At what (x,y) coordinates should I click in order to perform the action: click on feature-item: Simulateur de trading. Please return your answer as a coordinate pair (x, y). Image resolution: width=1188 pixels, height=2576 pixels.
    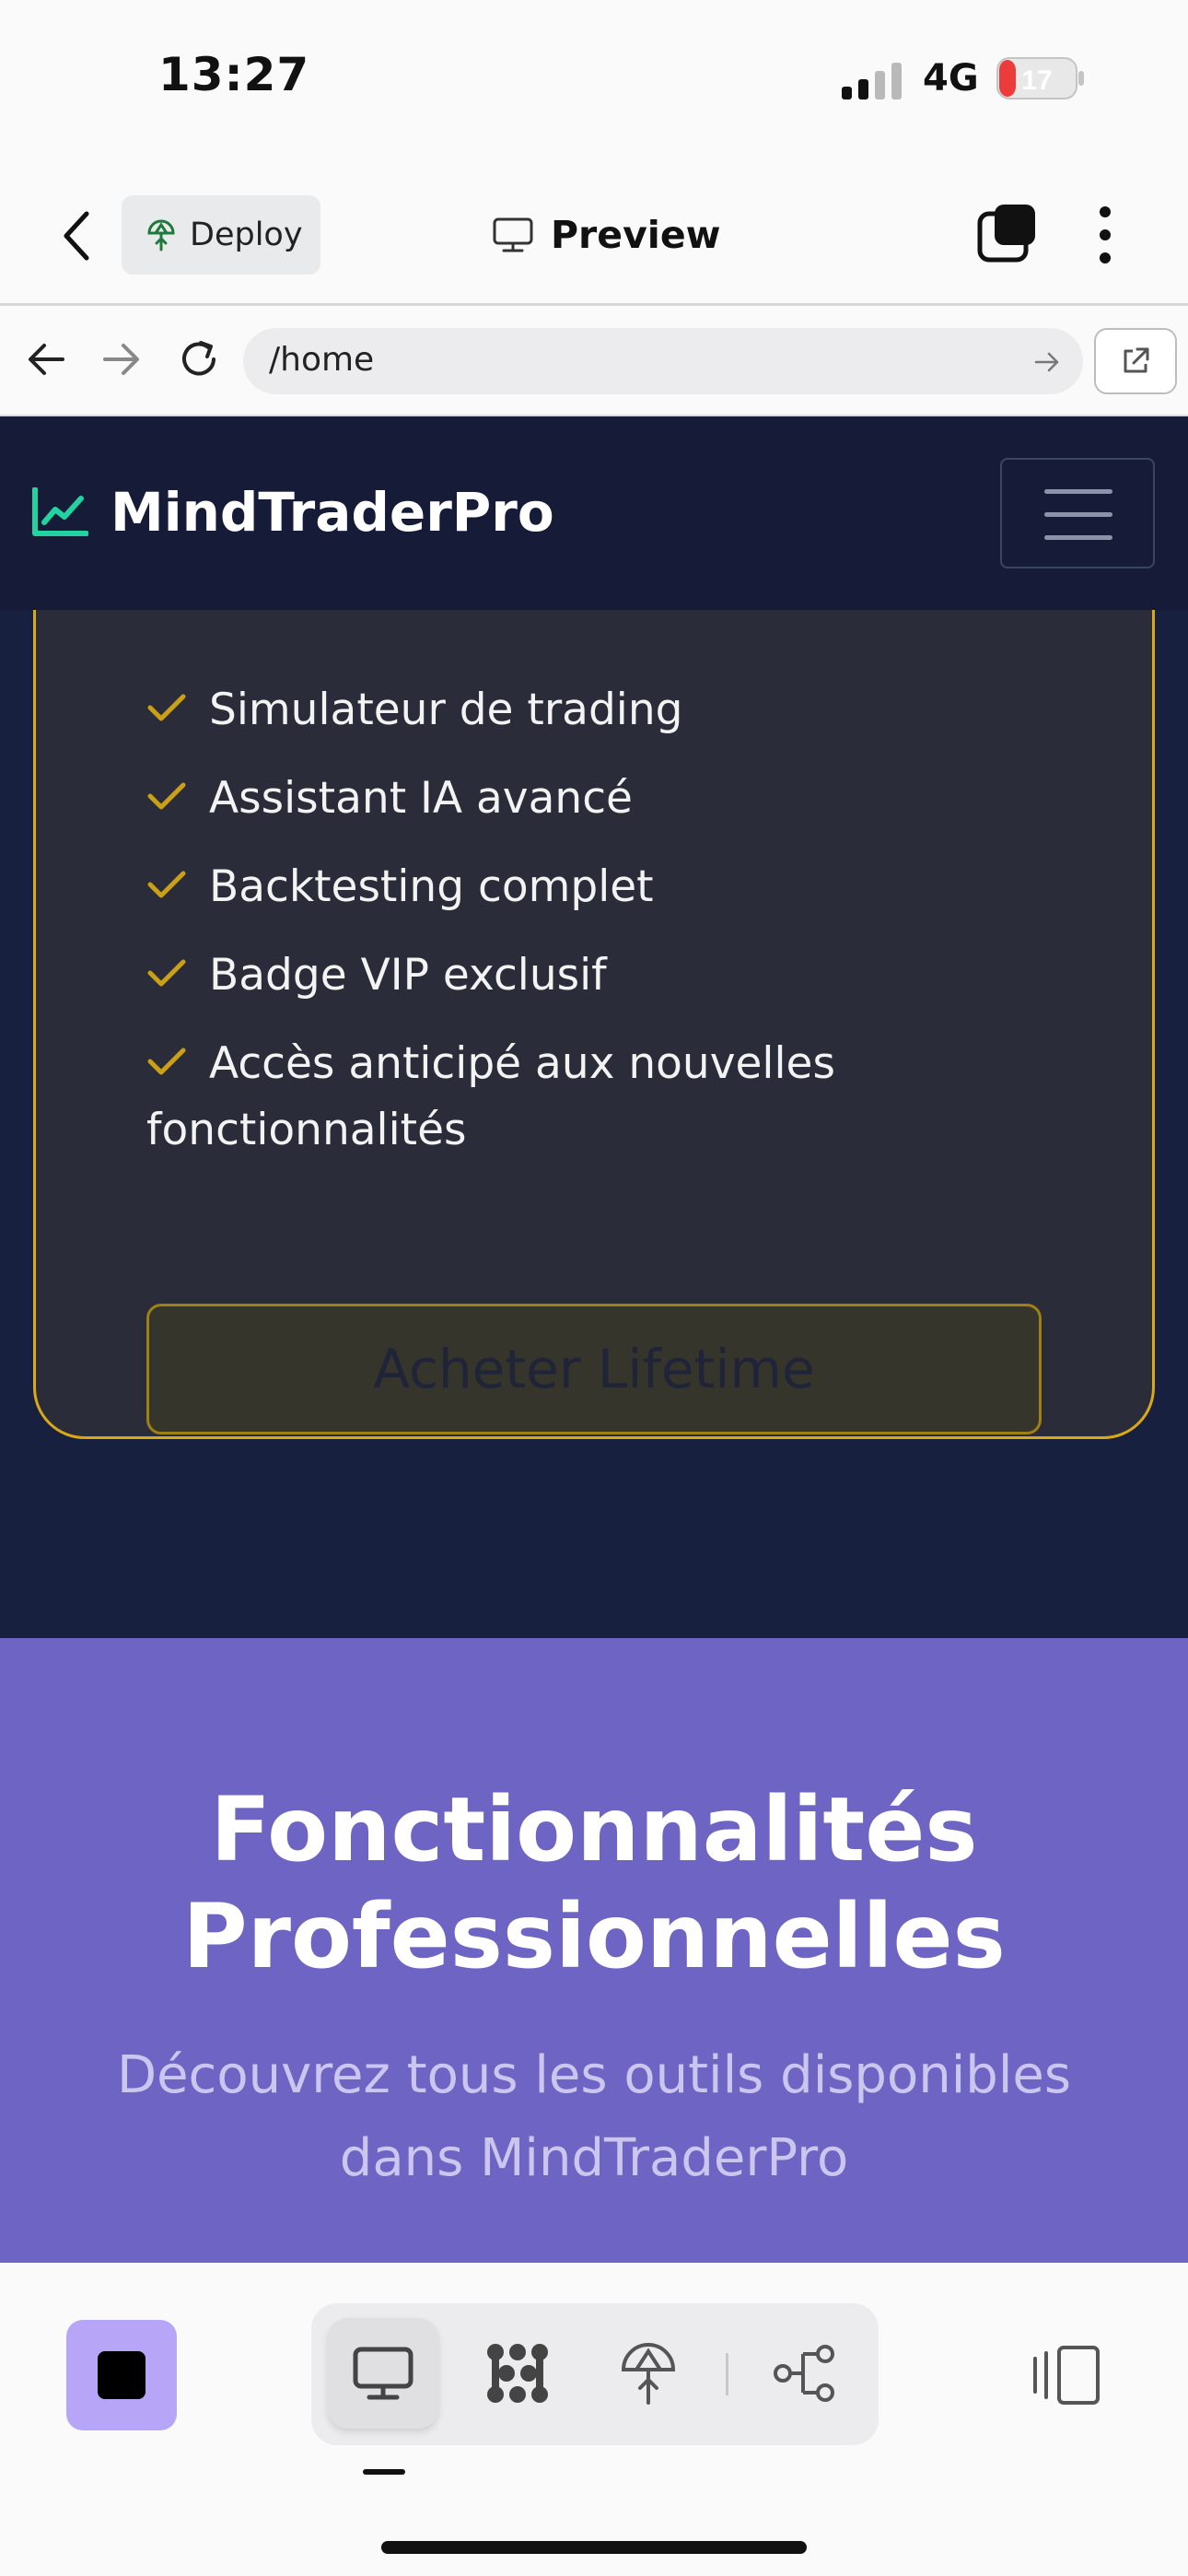
    Looking at the image, I should click on (606, 710).